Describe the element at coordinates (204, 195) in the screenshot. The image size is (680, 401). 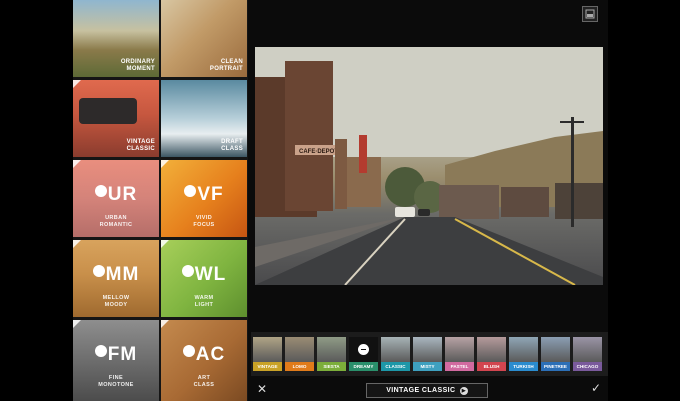
I see `preset-abbr: VF` at that location.